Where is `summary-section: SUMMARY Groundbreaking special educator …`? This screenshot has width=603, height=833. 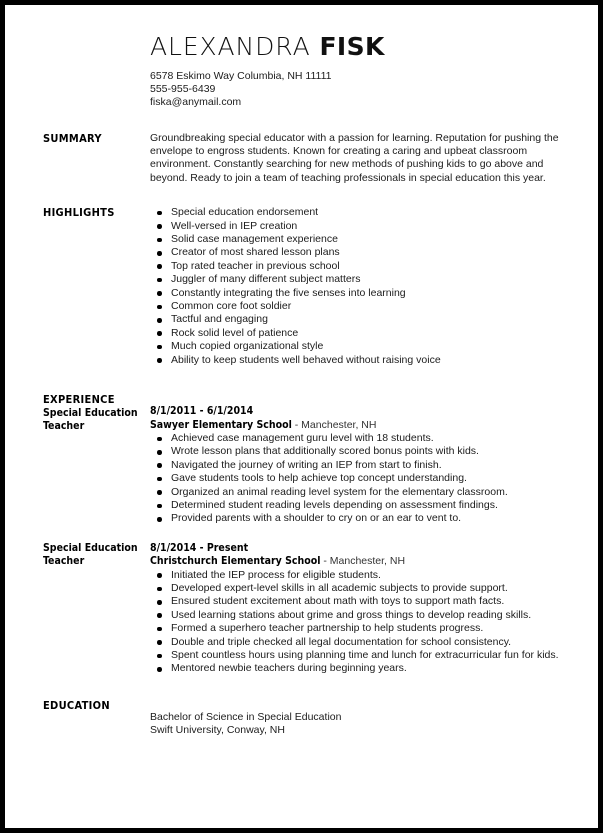
summary-section: SUMMARY Groundbreaking special educator … is located at coordinates (301, 159).